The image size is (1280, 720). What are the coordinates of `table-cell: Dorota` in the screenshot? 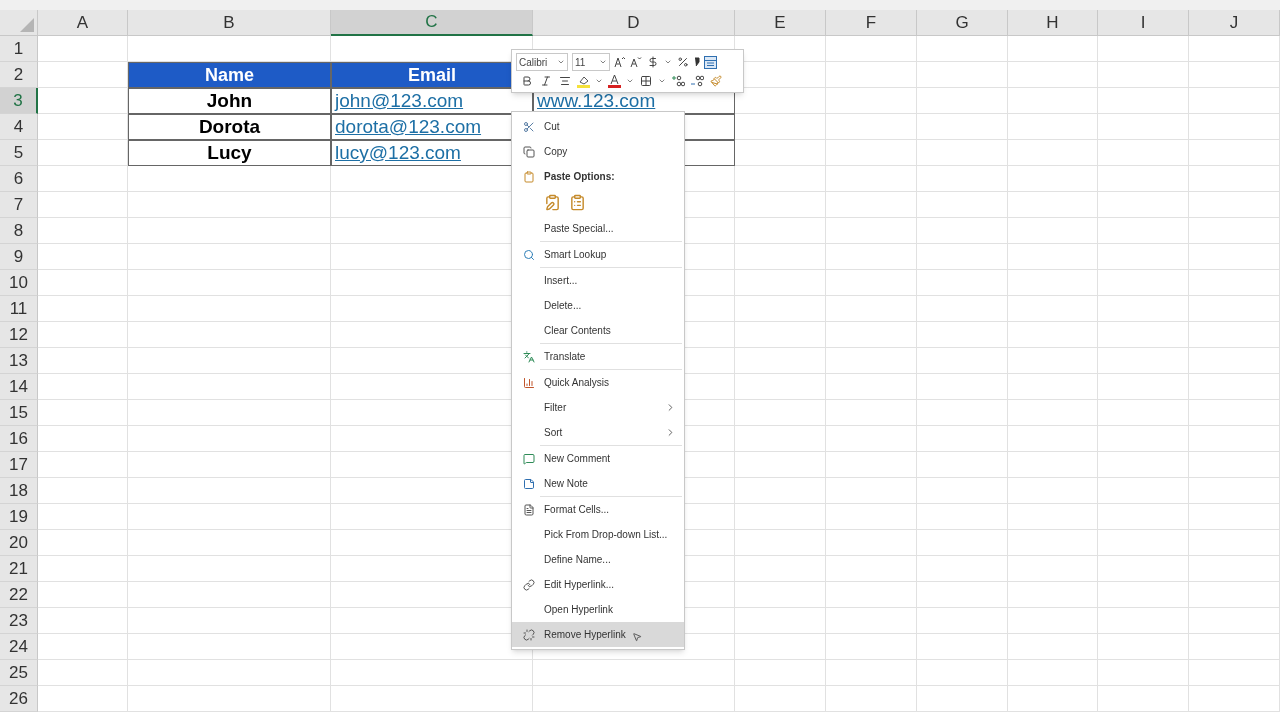 It's located at (229, 127).